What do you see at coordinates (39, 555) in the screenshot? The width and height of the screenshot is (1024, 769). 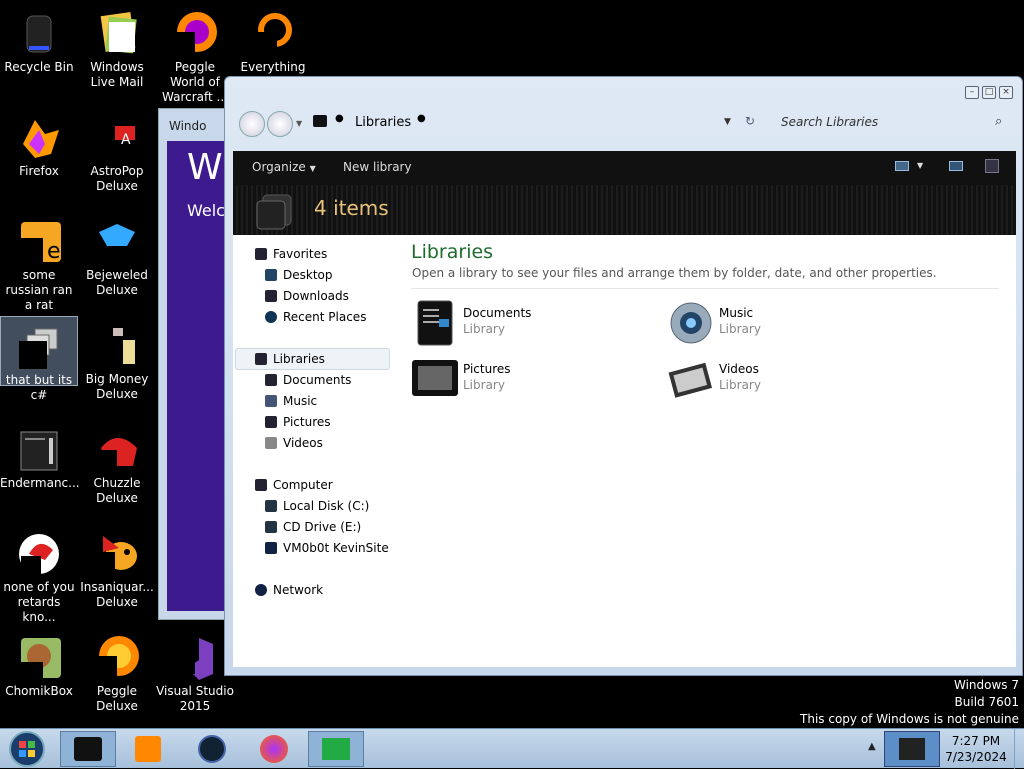 I see `bird-icon` at bounding box center [39, 555].